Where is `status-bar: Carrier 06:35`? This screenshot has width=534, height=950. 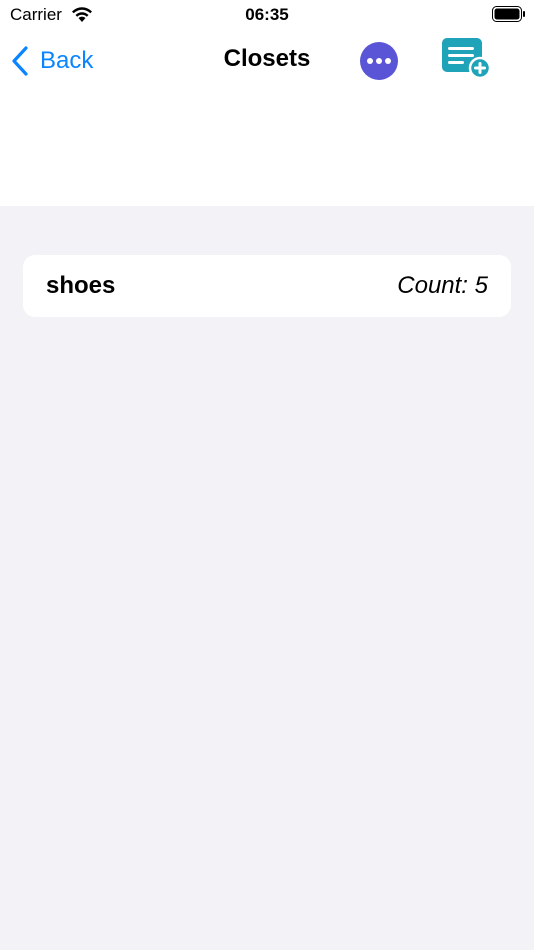 status-bar: Carrier 06:35 is located at coordinates (267, 15).